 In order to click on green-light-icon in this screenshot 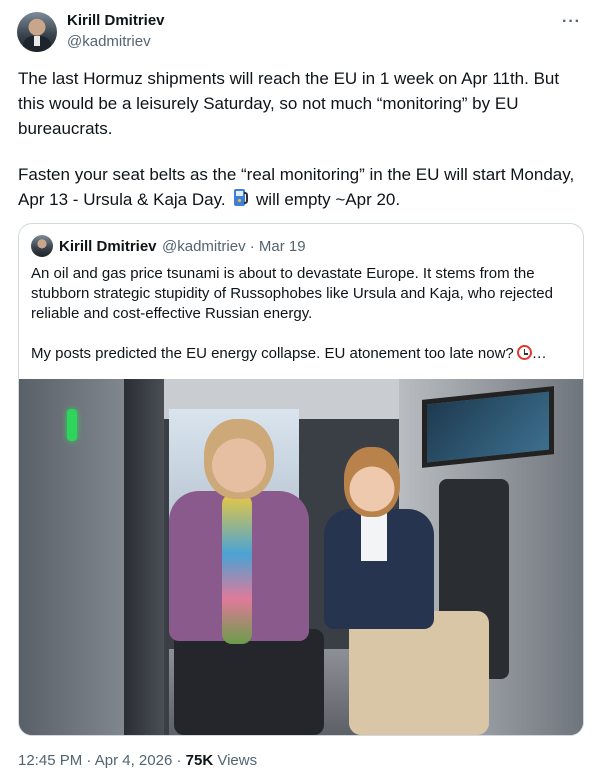, I will do `click(72, 425)`.